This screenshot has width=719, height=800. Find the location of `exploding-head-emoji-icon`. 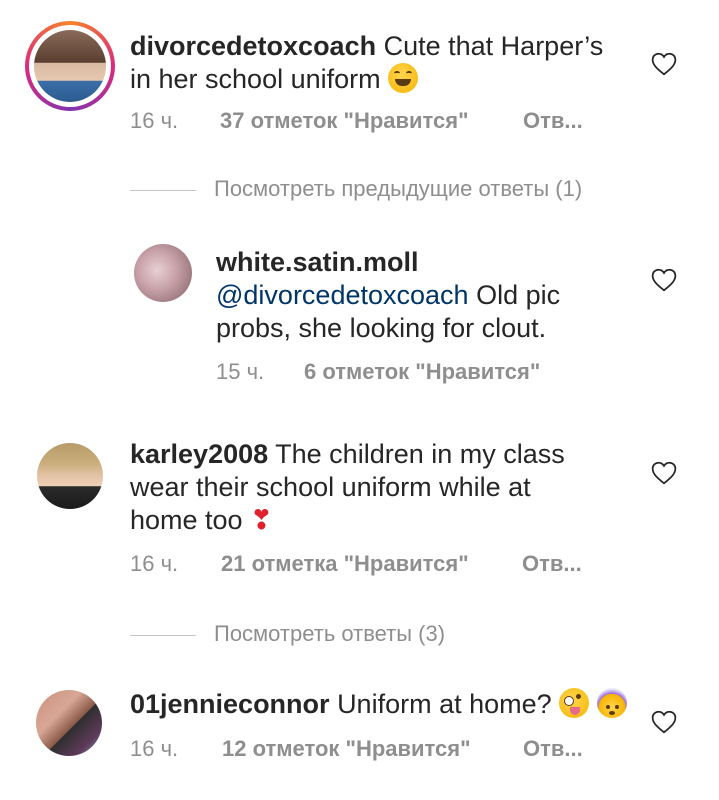

exploding-head-emoji-icon is located at coordinates (611, 703).